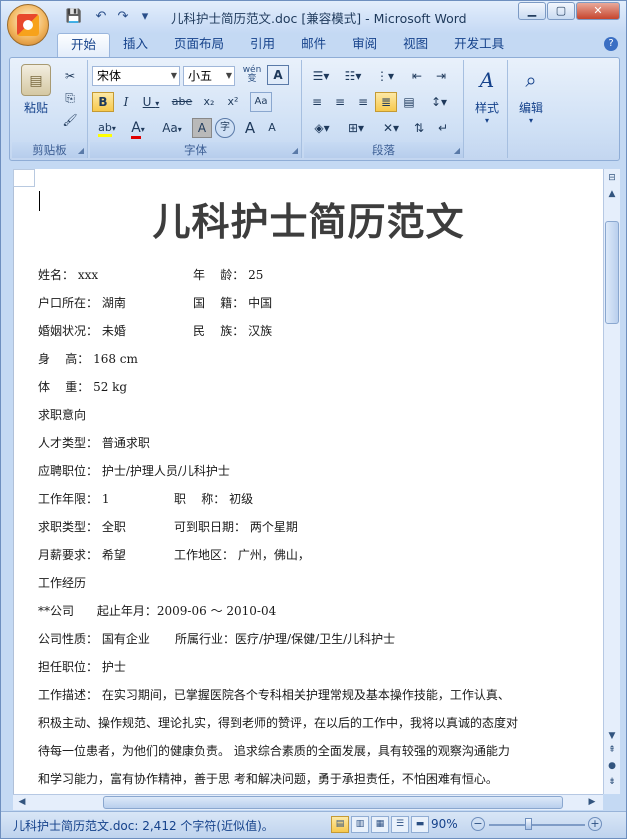 The image size is (627, 839). Describe the element at coordinates (319, 18) in the screenshot. I see `window-title: 儿科护士简历范文.doc [兼容模式] - Microsoft Word` at that location.